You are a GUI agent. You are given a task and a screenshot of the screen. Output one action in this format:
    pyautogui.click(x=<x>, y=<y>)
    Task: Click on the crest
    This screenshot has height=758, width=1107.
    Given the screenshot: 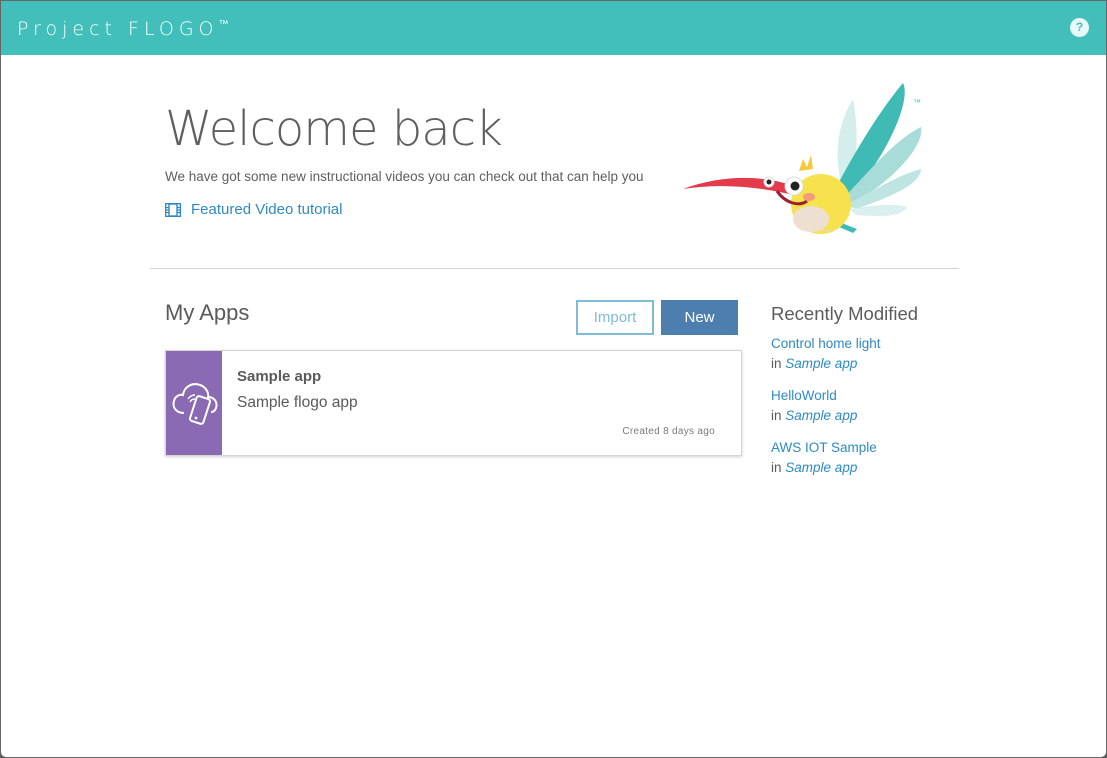 What is the action you would take?
    pyautogui.click(x=806, y=163)
    